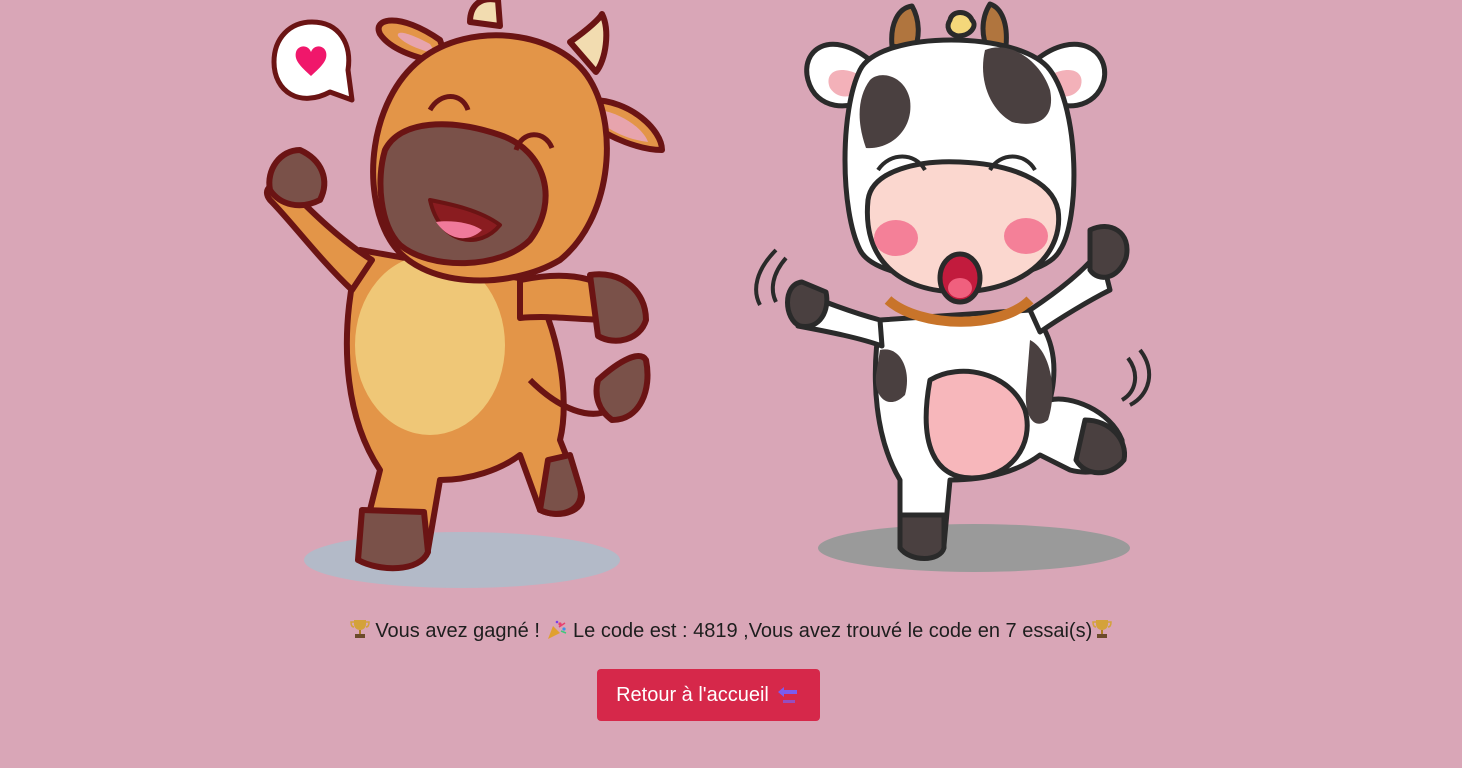  What do you see at coordinates (974, 548) in the screenshot?
I see `cow-shadow` at bounding box center [974, 548].